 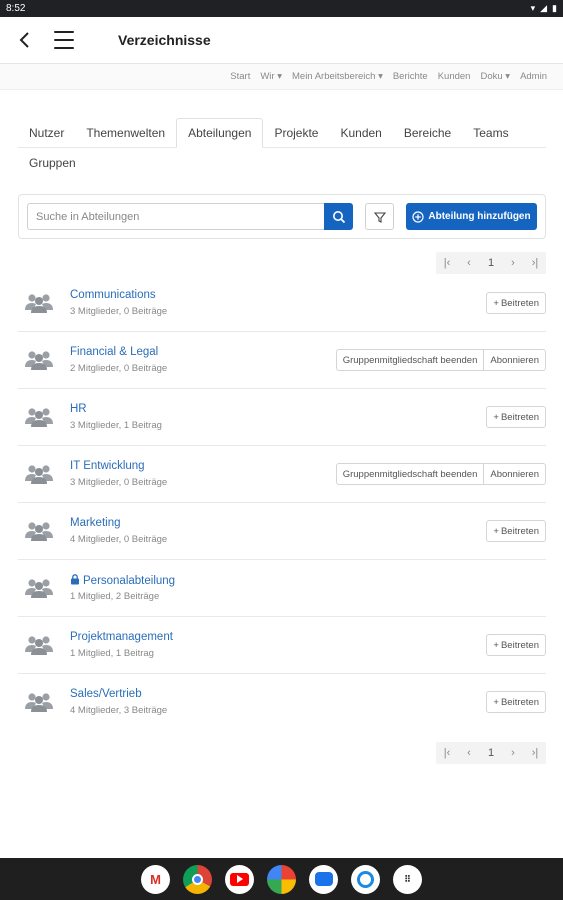 What do you see at coordinates (365, 879) in the screenshot?
I see `browser-icon` at bounding box center [365, 879].